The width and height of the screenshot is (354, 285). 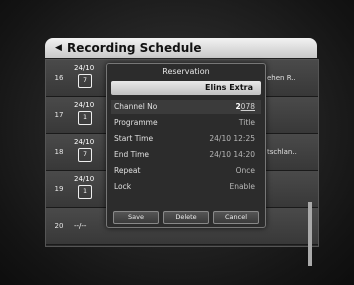 I want to click on row-date: --/--, so click(x=80, y=226).